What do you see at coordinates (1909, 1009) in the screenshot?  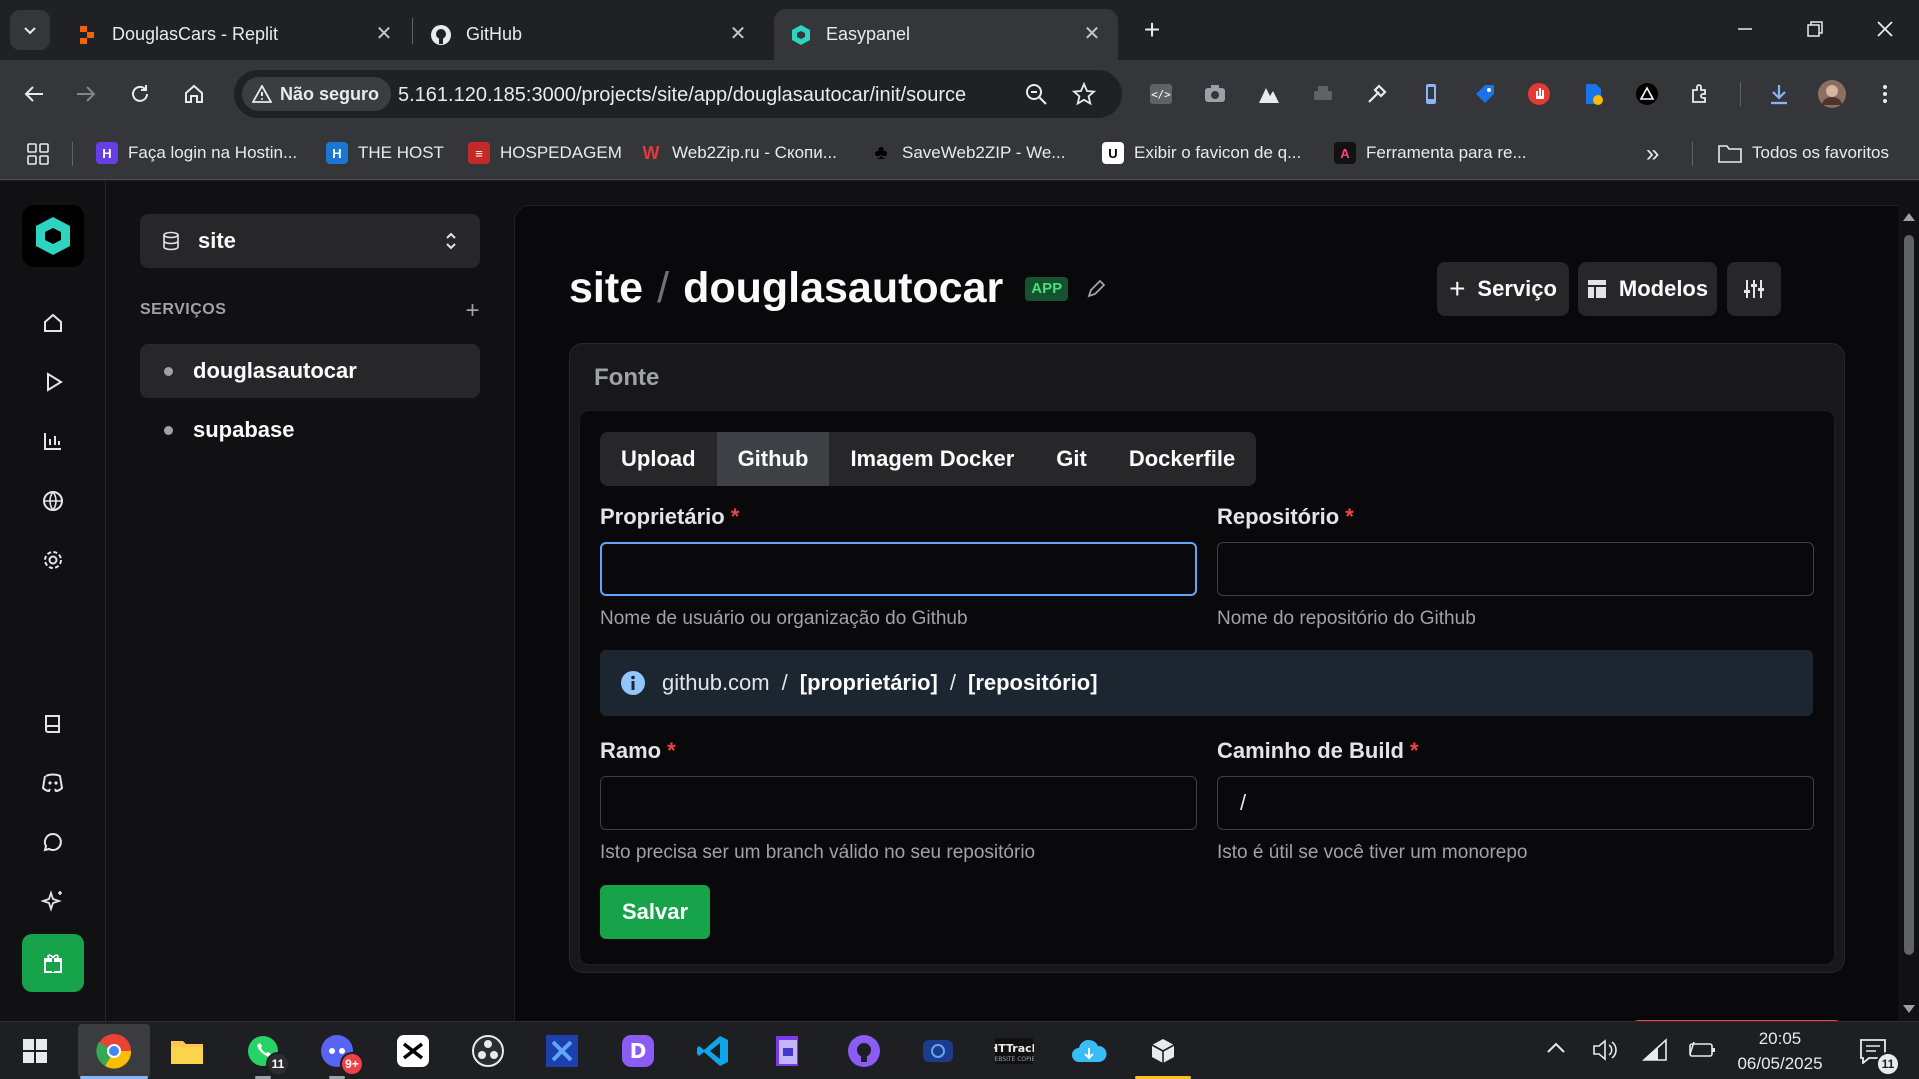 I see `scroll-down-arrow` at bounding box center [1909, 1009].